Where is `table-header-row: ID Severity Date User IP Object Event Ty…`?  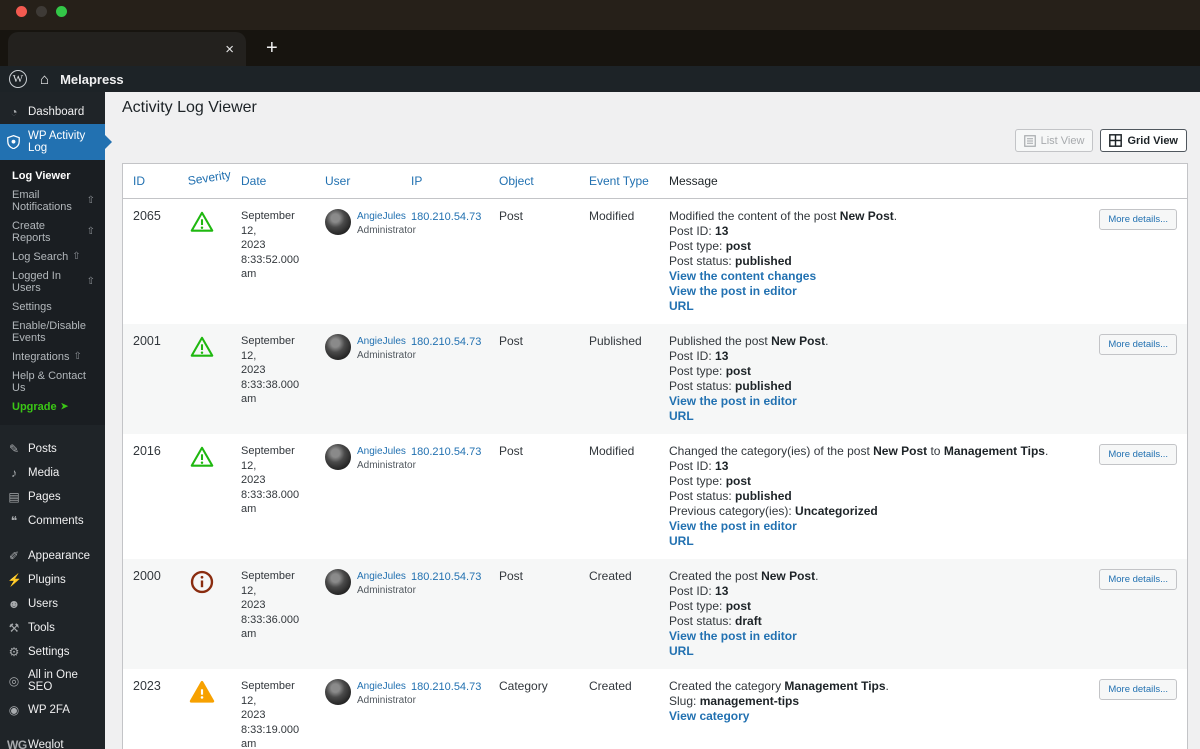
table-header-row: ID Severity Date User IP Object Event Ty… is located at coordinates (655, 181).